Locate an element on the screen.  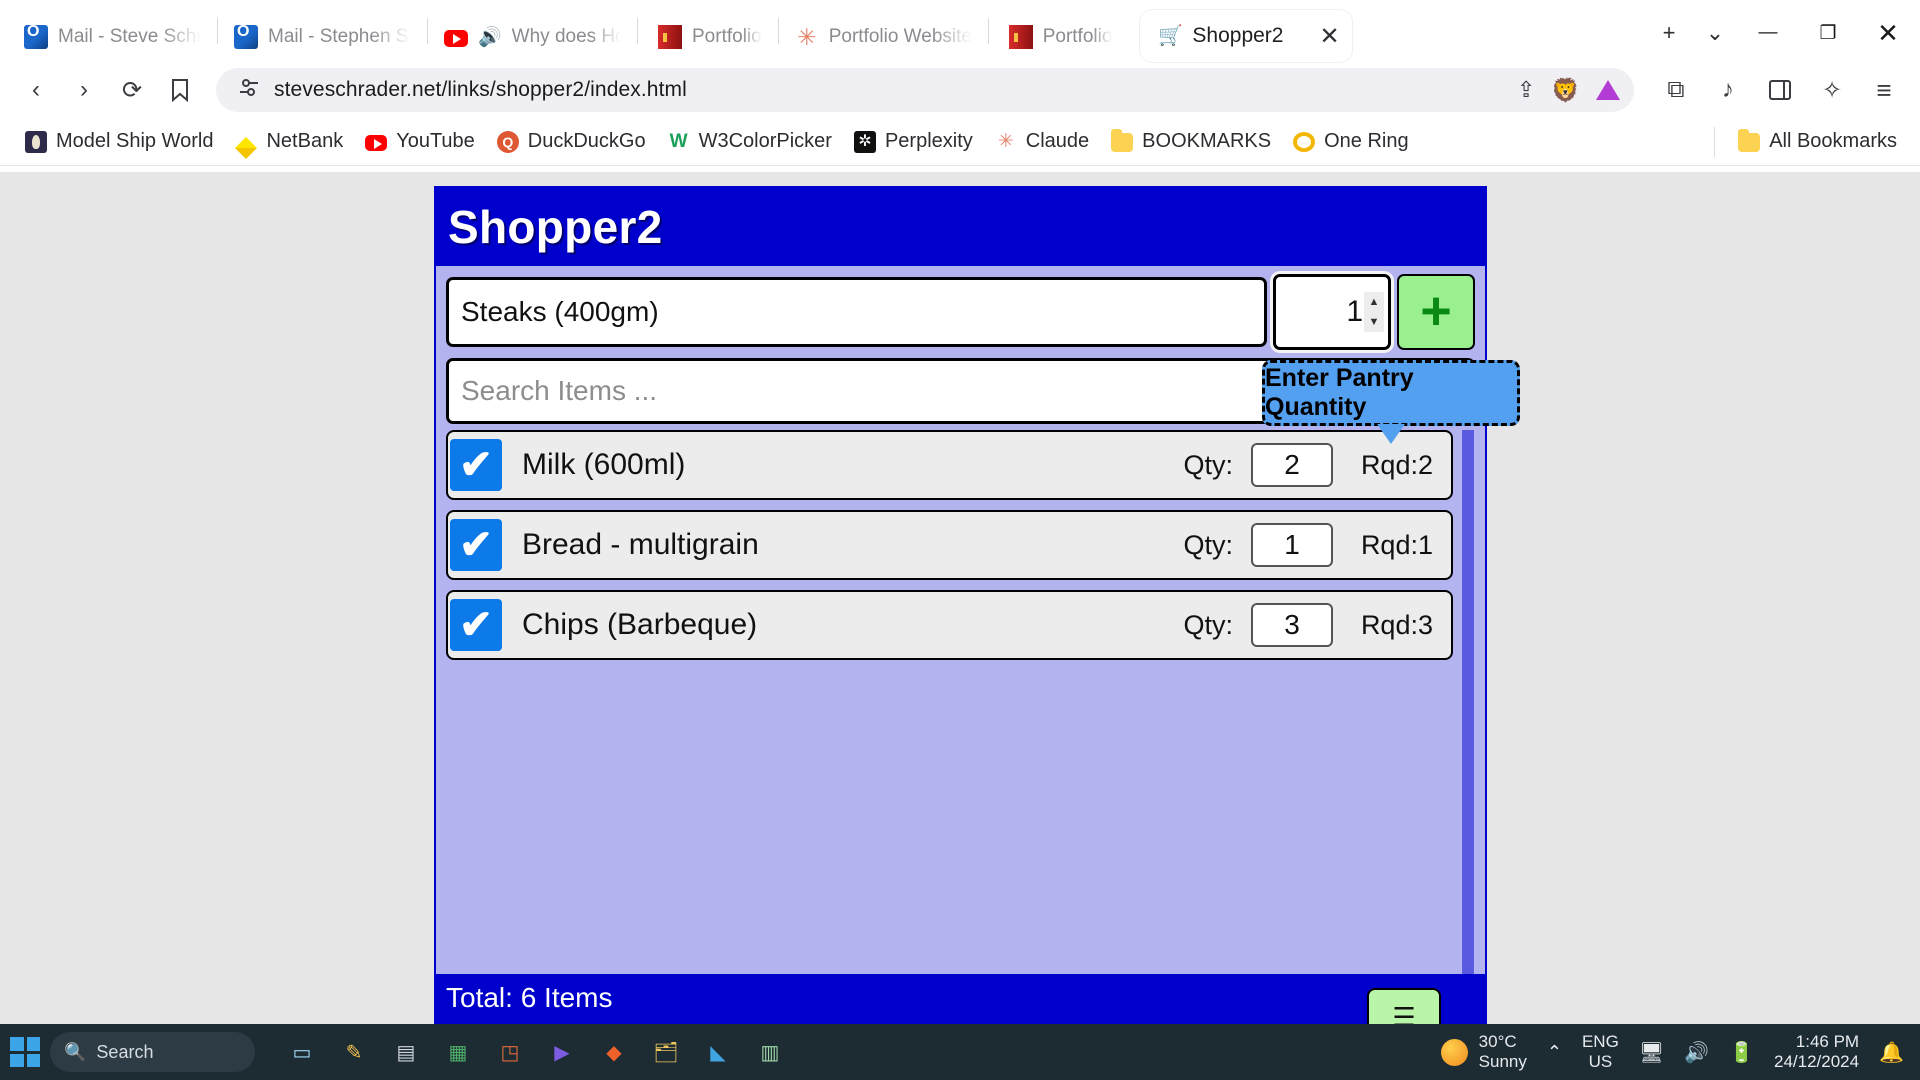
book-icon is located at coordinates (1020, 37).